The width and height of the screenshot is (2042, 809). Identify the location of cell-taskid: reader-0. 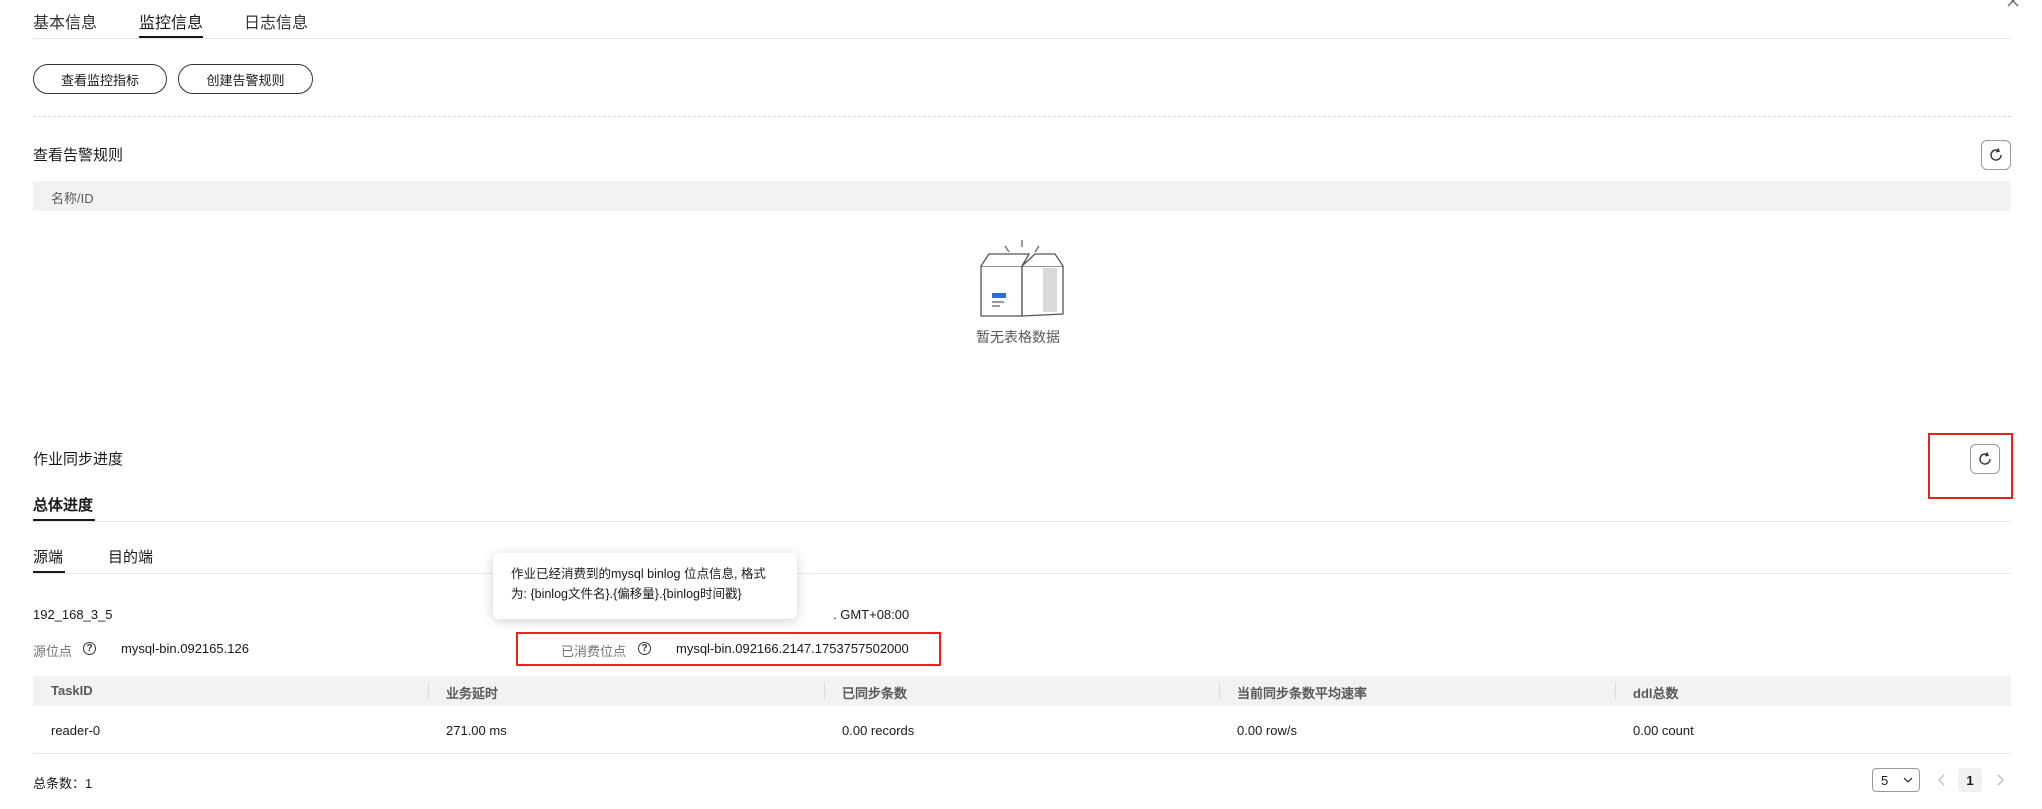
(76, 730).